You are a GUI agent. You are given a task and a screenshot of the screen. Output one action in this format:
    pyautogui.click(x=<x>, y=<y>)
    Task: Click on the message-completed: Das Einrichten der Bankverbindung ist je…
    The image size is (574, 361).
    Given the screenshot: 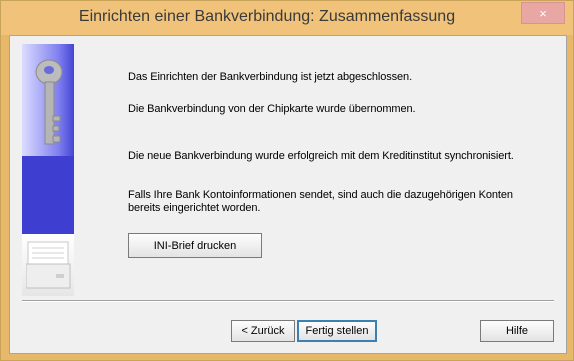 What is the action you would take?
    pyautogui.click(x=270, y=77)
    